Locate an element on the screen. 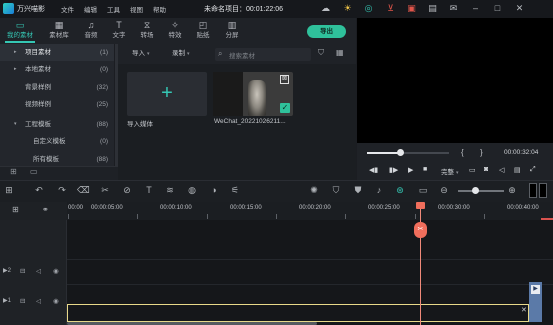 This screenshot has width=553, height=325. tab-stickers: ◰ 贴纸 is located at coordinates (203, 30).